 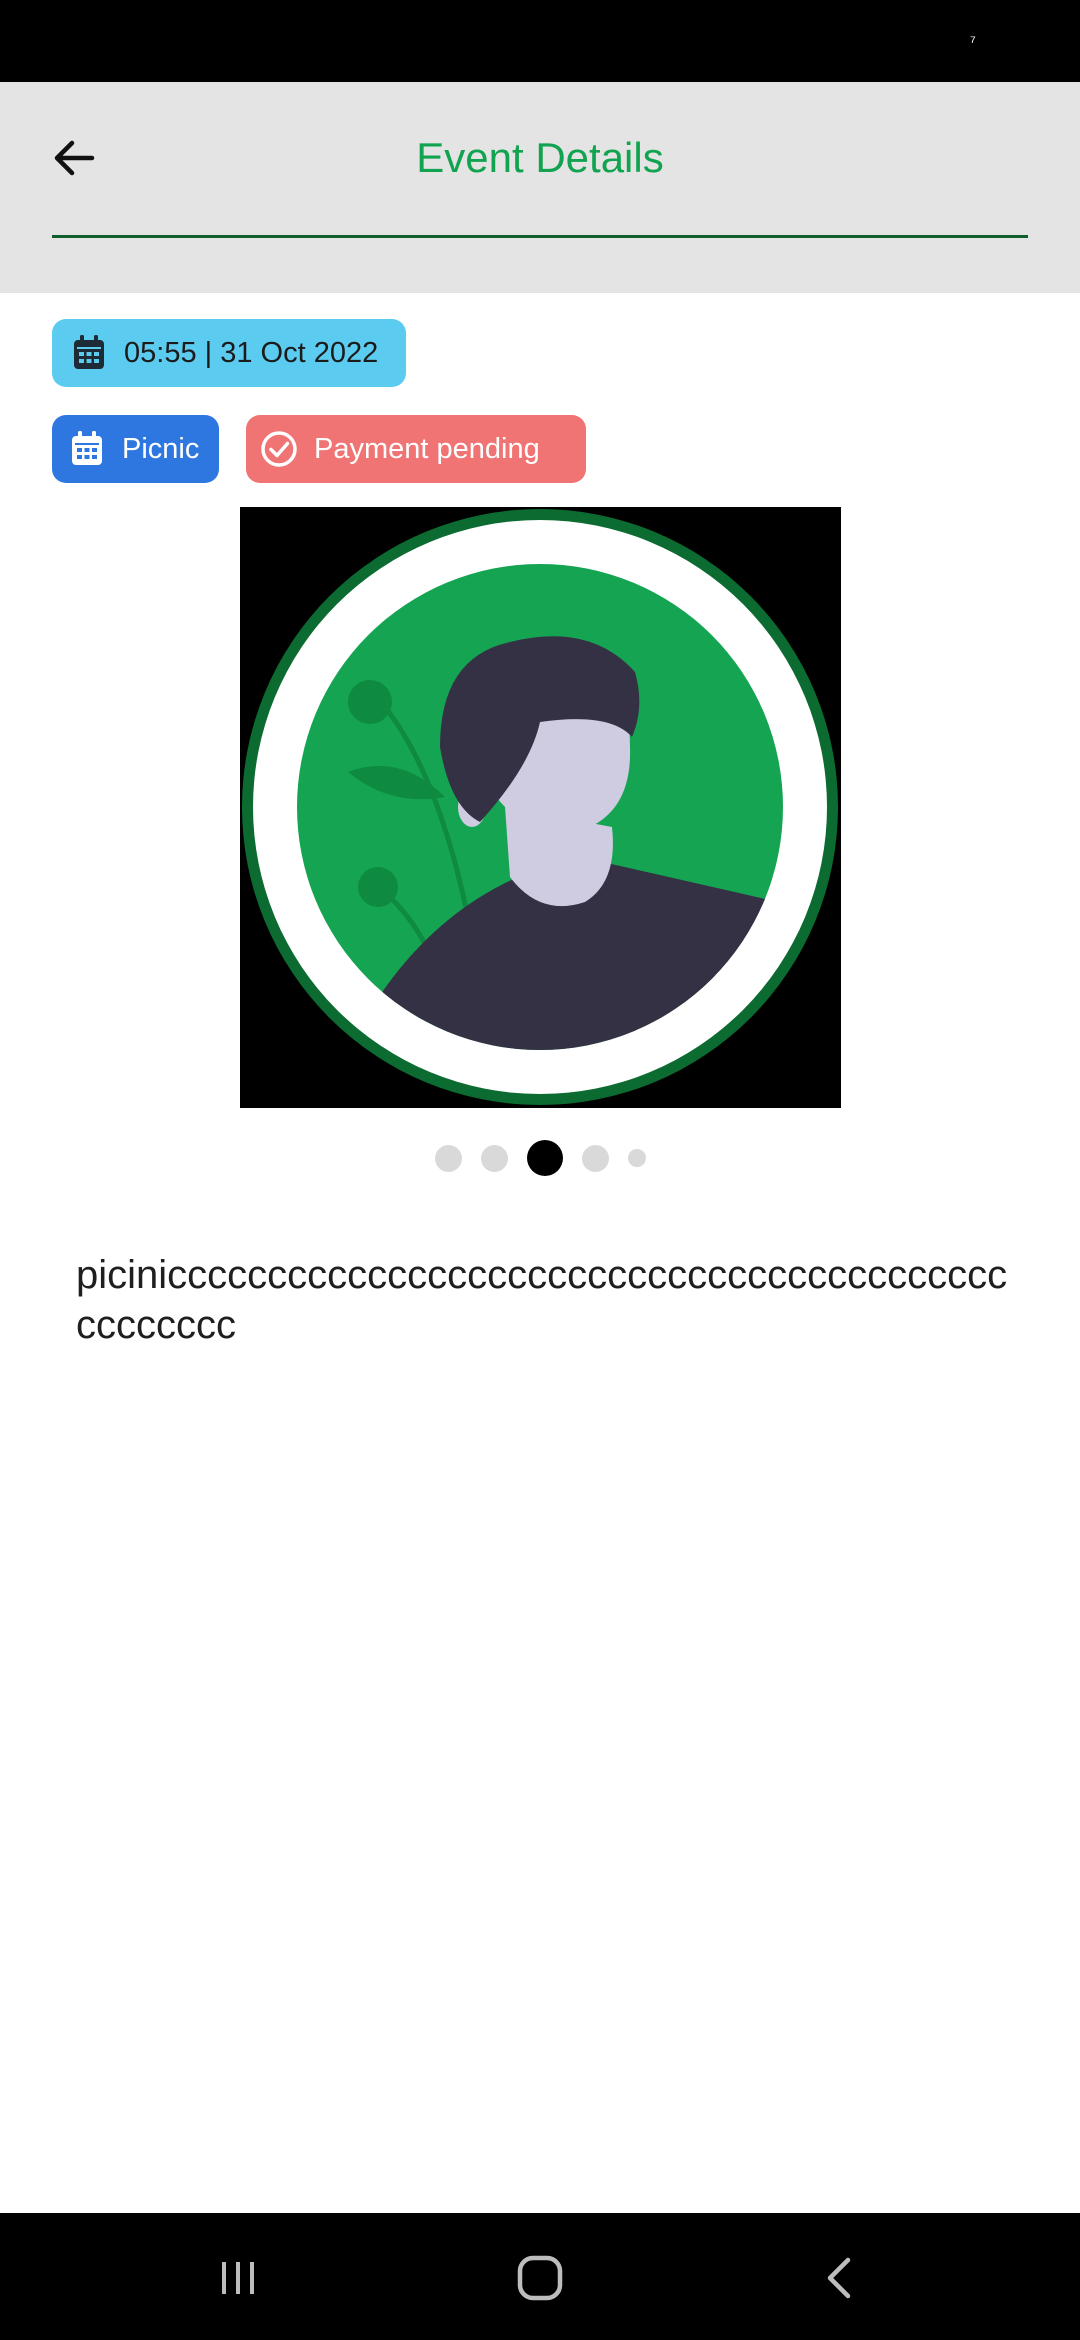 I want to click on page-title: Event Details, so click(x=540, y=157).